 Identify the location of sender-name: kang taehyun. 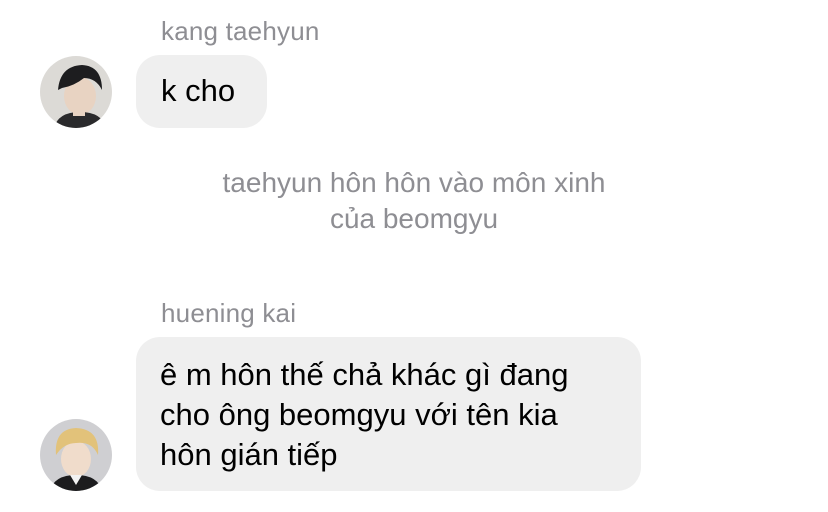
(240, 31).